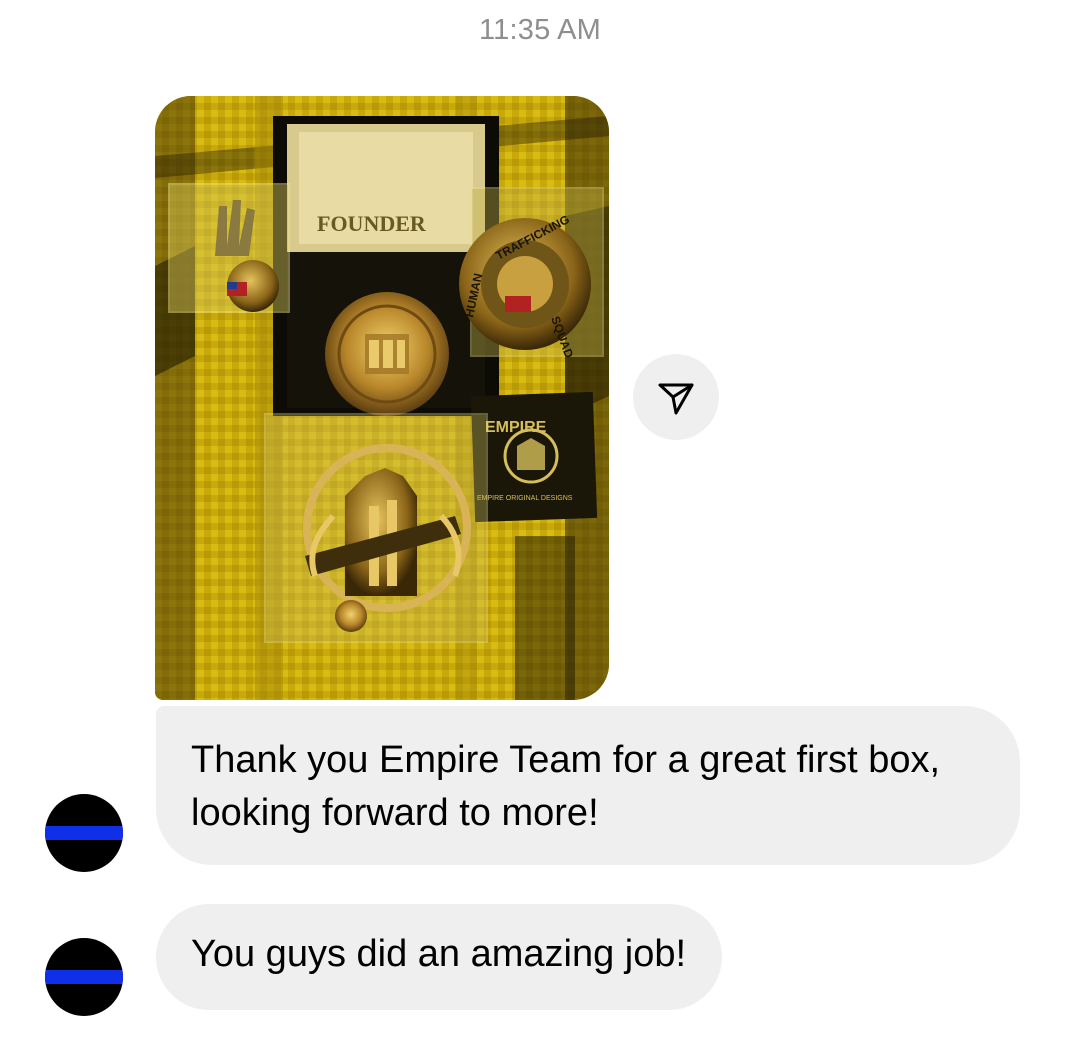 This screenshot has width=1080, height=1048. What do you see at coordinates (439, 954) in the screenshot?
I see `message-text: You guys did an amazing job!` at bounding box center [439, 954].